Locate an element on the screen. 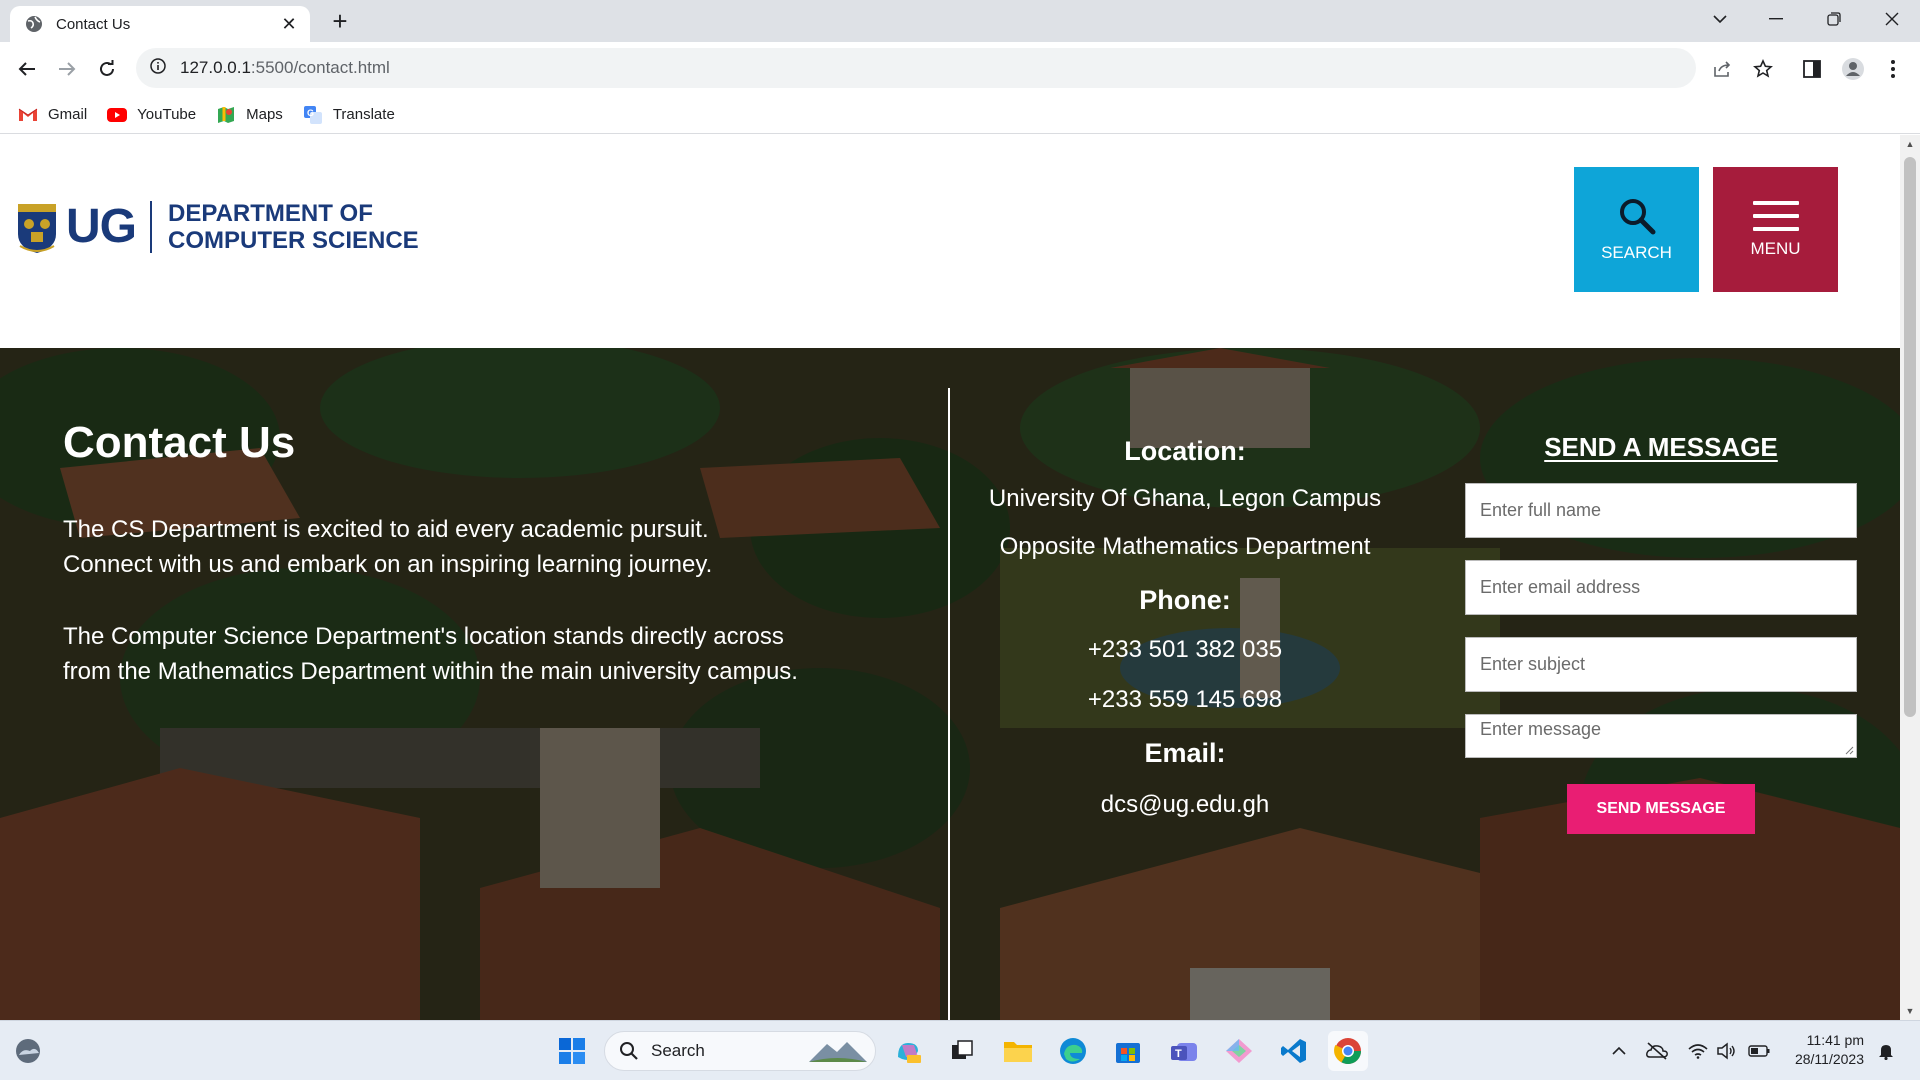 Image resolution: width=1920 pixels, height=1080 pixels. system-clock: 11:41 pm 28/11/2023 is located at coordinates (1824, 1050).